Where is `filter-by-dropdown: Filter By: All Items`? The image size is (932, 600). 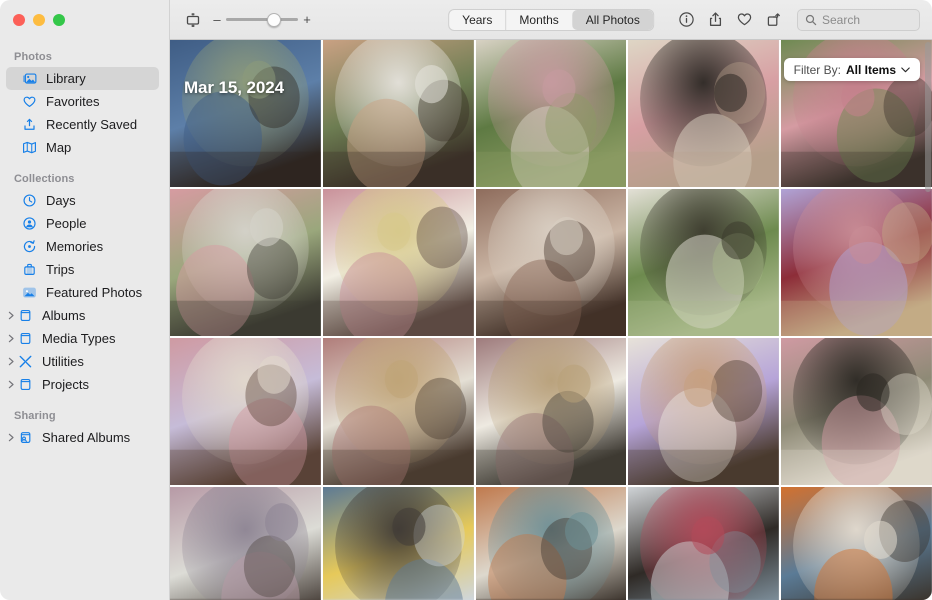 filter-by-dropdown: Filter By: All Items is located at coordinates (851, 69).